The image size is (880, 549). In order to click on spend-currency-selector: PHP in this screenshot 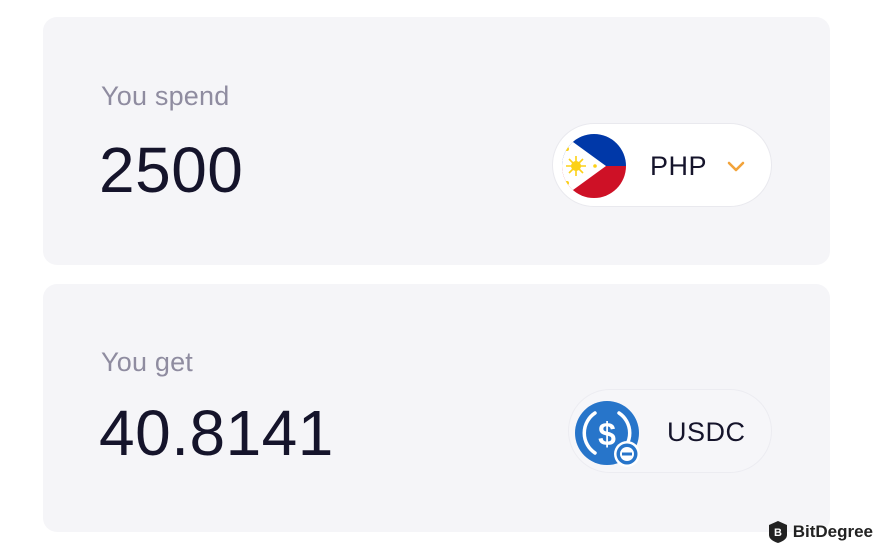, I will do `click(662, 165)`.